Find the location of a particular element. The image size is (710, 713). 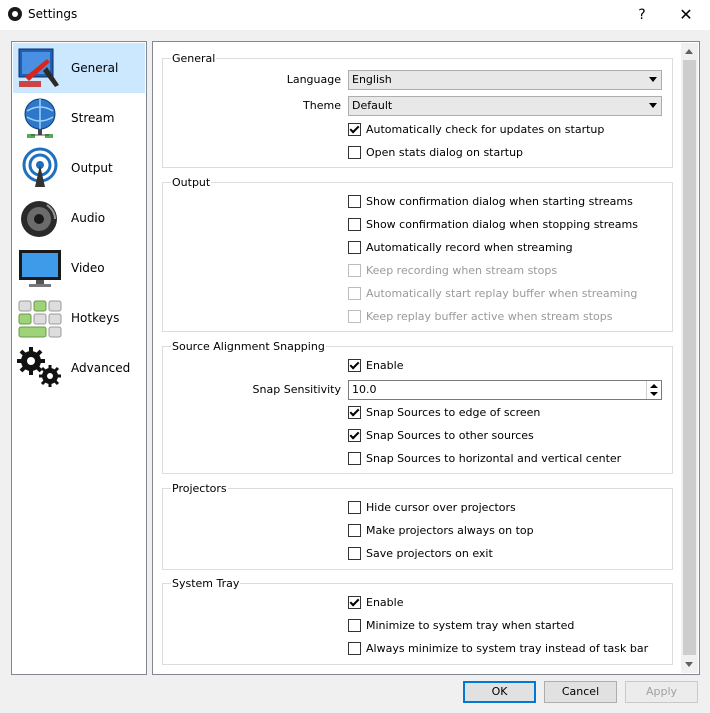

minimize-started-checkbox is located at coordinates (354, 625).